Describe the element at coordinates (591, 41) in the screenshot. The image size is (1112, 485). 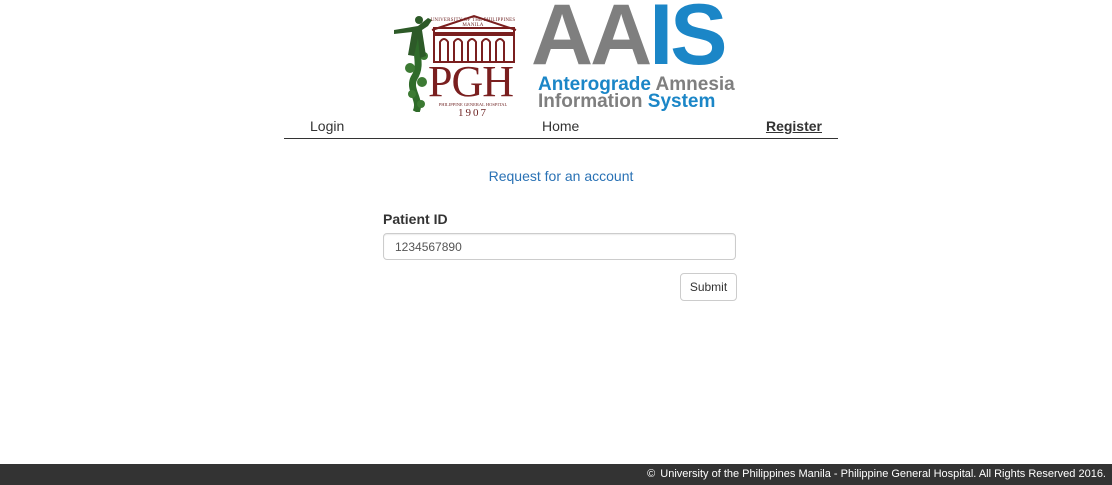
I see `wordmark-aa: AA` at that location.